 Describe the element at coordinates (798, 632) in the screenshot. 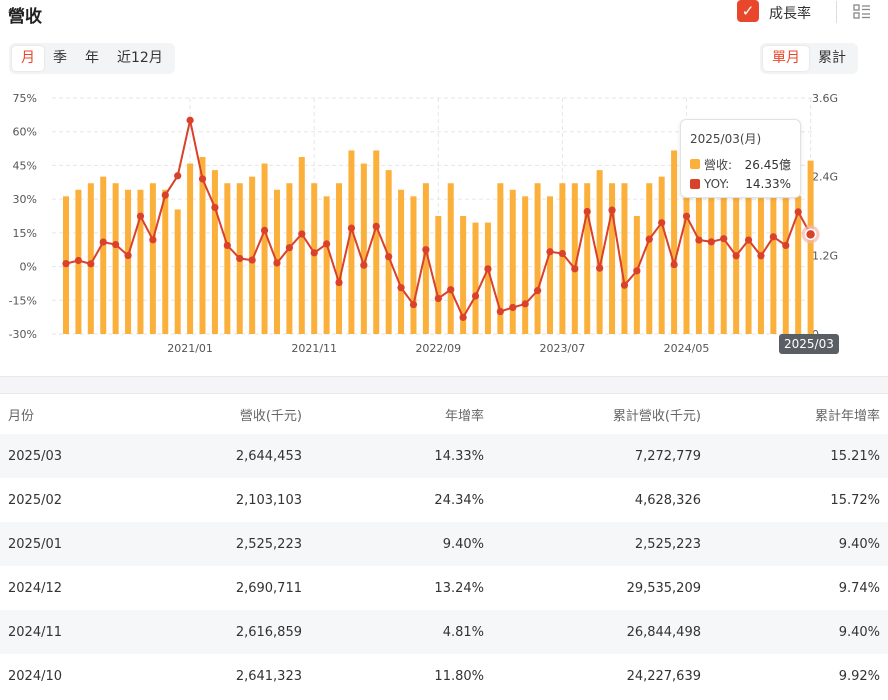

I see `cell-cumulative-yoy: 9.40%` at that location.